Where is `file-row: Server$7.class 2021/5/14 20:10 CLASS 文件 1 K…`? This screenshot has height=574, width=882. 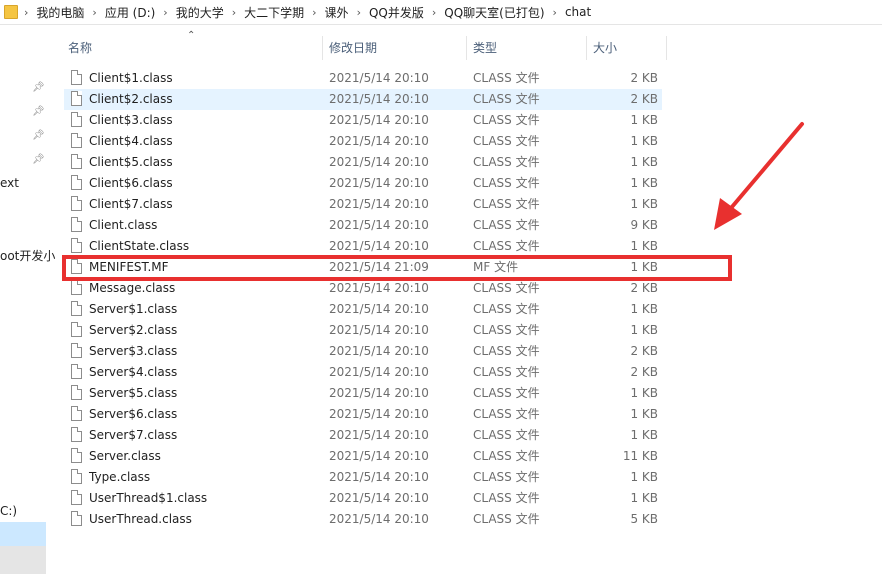
file-row: Server$7.class 2021/5/14 20:10 CLASS 文件 1 K… is located at coordinates (363, 435).